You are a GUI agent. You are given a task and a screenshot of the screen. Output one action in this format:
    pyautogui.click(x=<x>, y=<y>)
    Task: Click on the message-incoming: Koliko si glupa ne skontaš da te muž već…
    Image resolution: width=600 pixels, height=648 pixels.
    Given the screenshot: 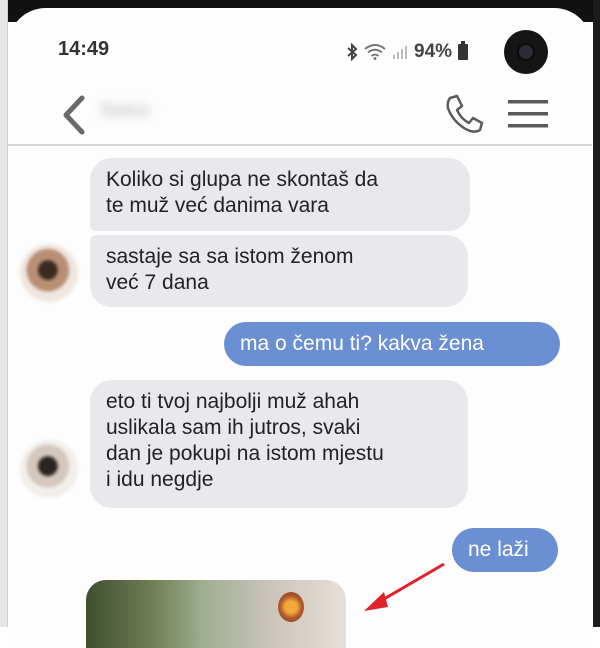 What is the action you would take?
    pyautogui.click(x=280, y=194)
    